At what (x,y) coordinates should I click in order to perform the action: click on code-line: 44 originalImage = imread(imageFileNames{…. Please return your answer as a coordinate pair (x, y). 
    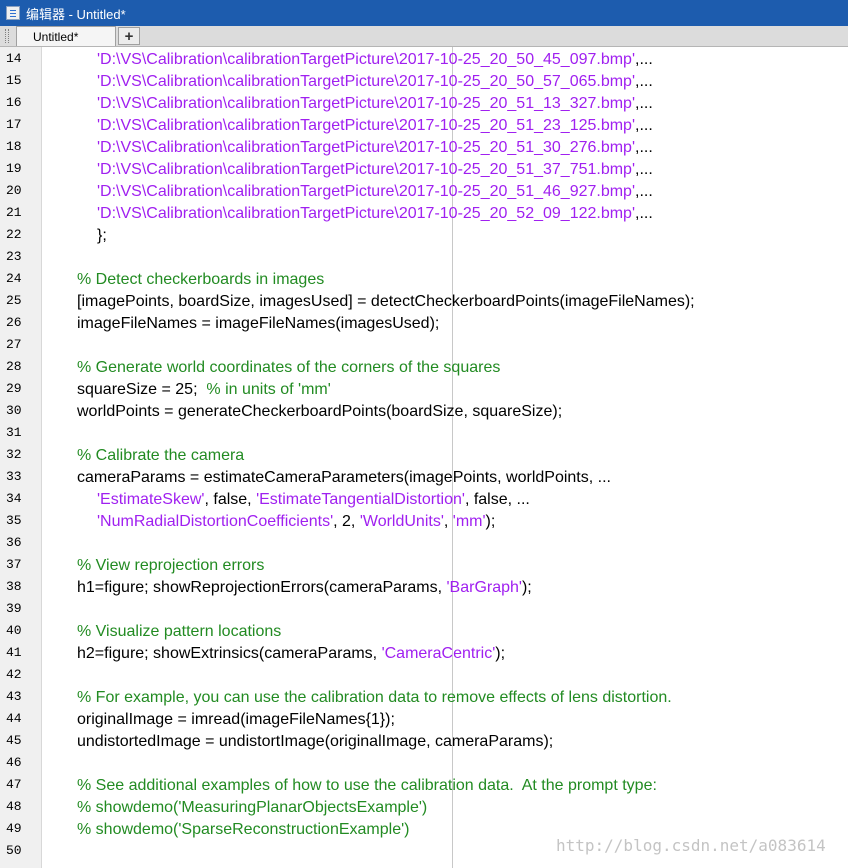
    Looking at the image, I should click on (424, 720).